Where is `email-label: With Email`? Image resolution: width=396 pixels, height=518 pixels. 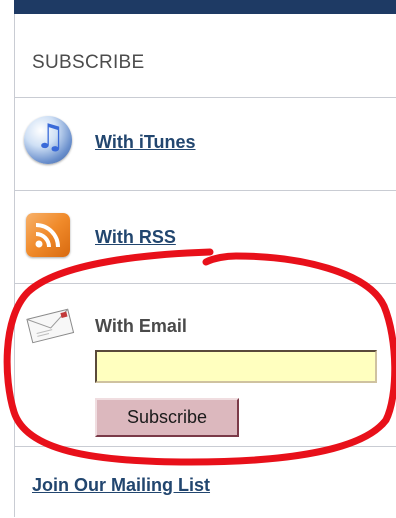
email-label: With Email is located at coordinates (141, 326).